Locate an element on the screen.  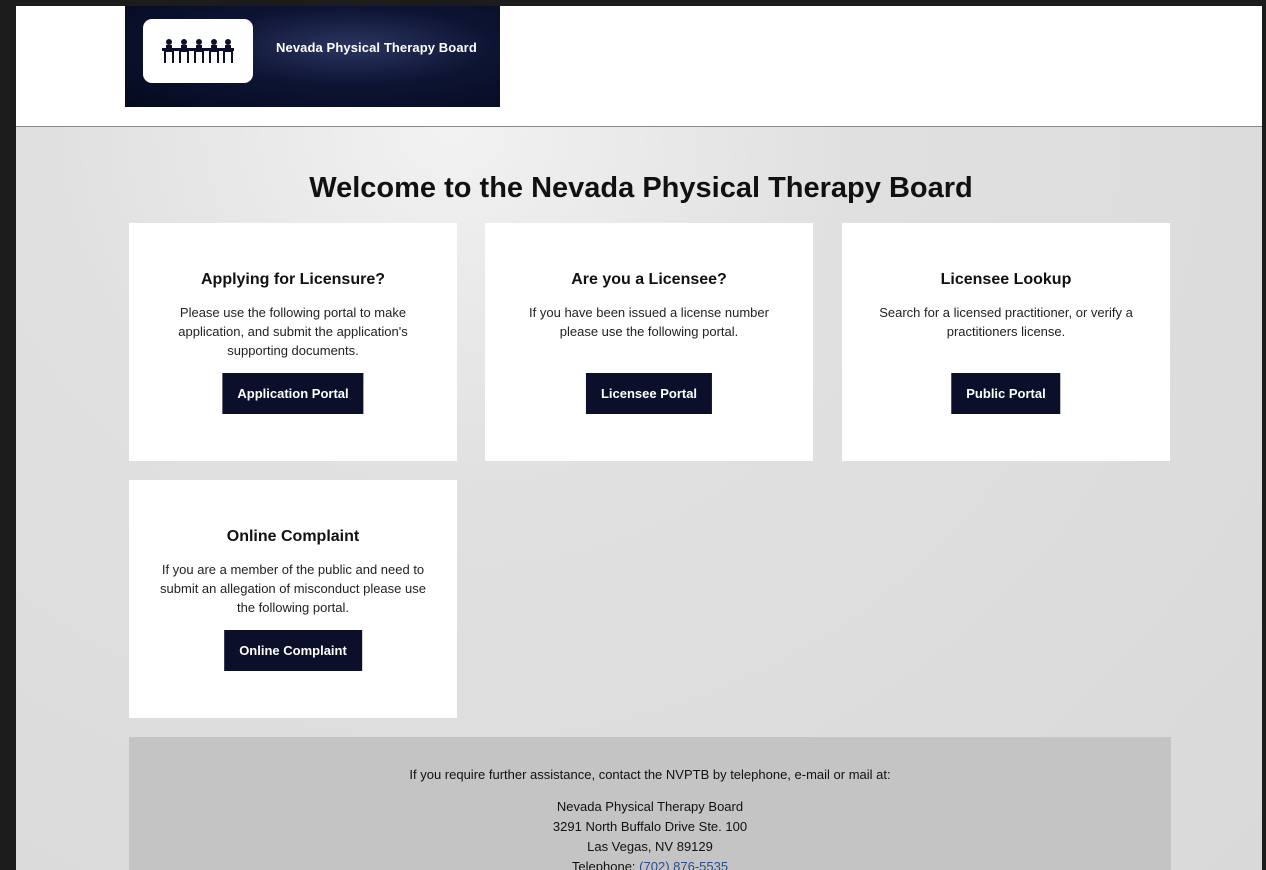
application-portal-button: Application Portal is located at coordinates (293, 393).